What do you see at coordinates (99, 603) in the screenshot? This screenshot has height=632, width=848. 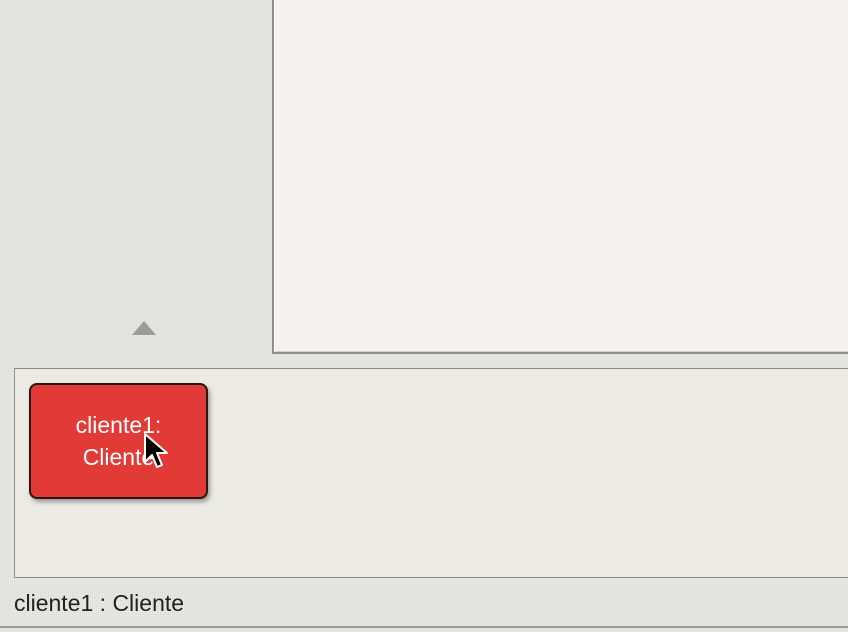 I see `status-bar: cliente1 : Cliente` at bounding box center [99, 603].